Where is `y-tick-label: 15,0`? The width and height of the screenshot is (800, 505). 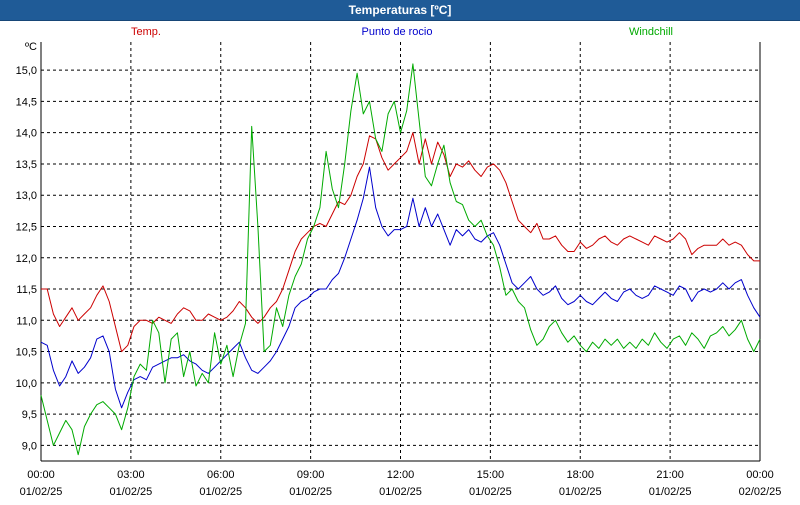
y-tick-label: 15,0 is located at coordinates (26, 71).